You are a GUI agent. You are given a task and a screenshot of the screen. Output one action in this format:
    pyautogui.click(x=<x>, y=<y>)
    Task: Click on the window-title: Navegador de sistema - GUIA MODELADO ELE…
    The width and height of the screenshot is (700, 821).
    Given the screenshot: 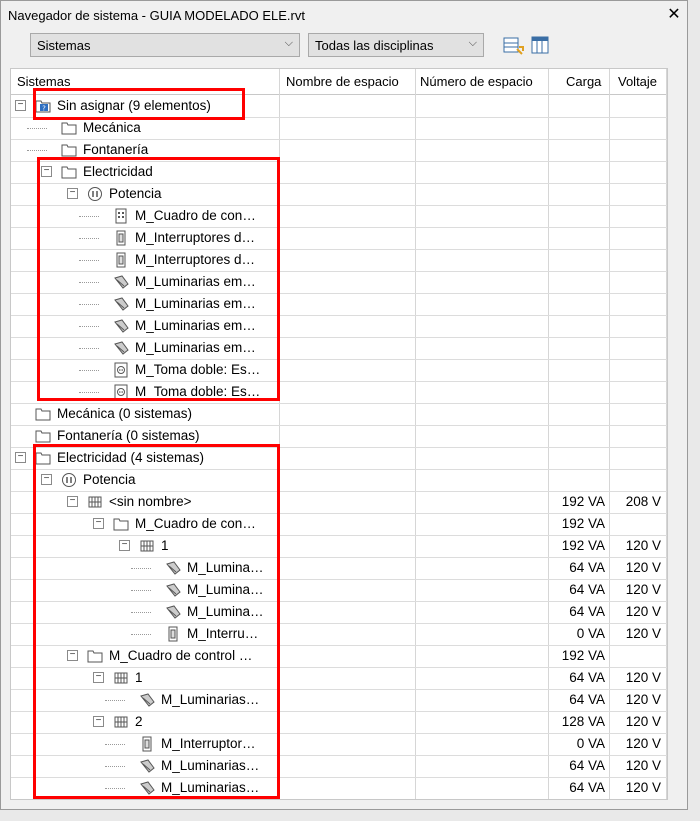 What is the action you would take?
    pyautogui.click(x=156, y=15)
    